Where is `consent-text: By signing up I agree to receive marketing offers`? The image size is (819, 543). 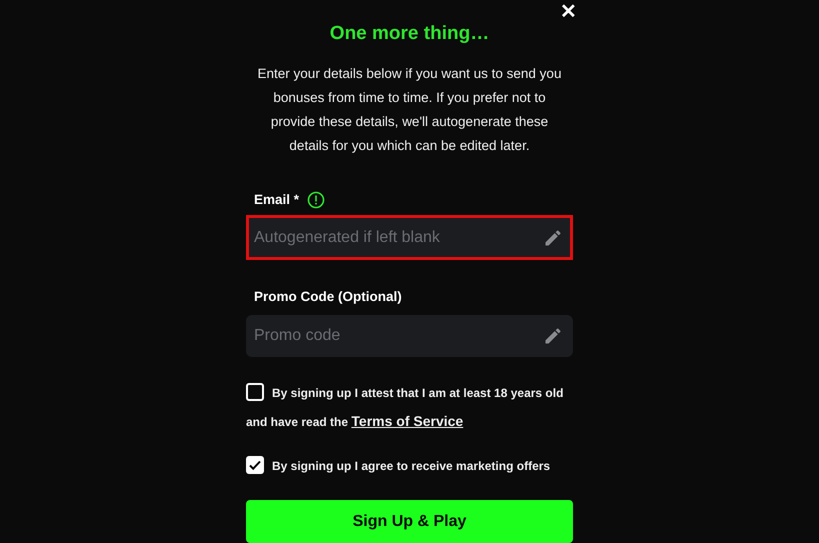
consent-text: By signing up I agree to receive marketing offers is located at coordinates (409, 466).